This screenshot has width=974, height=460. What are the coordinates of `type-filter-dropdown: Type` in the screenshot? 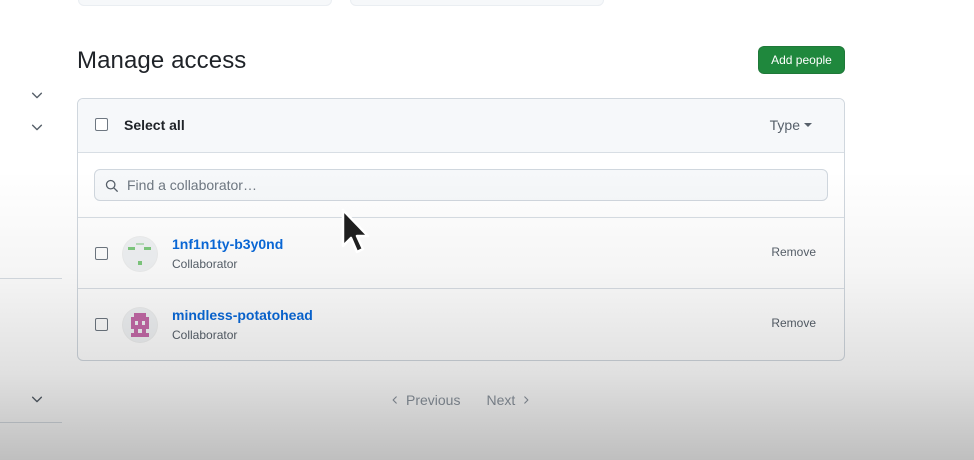 It's located at (791, 125).